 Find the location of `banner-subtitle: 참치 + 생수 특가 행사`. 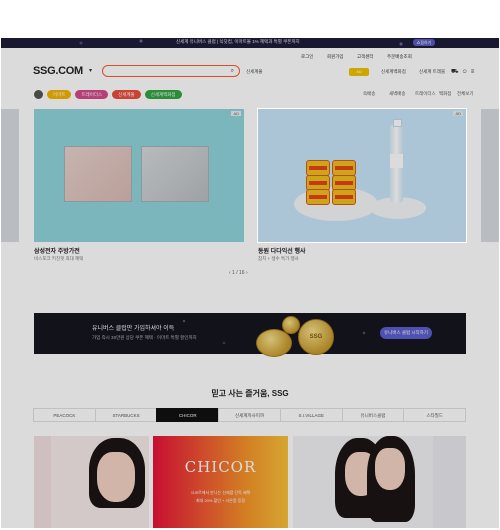

banner-subtitle: 참치 + 생수 특가 행사 is located at coordinates (278, 258).